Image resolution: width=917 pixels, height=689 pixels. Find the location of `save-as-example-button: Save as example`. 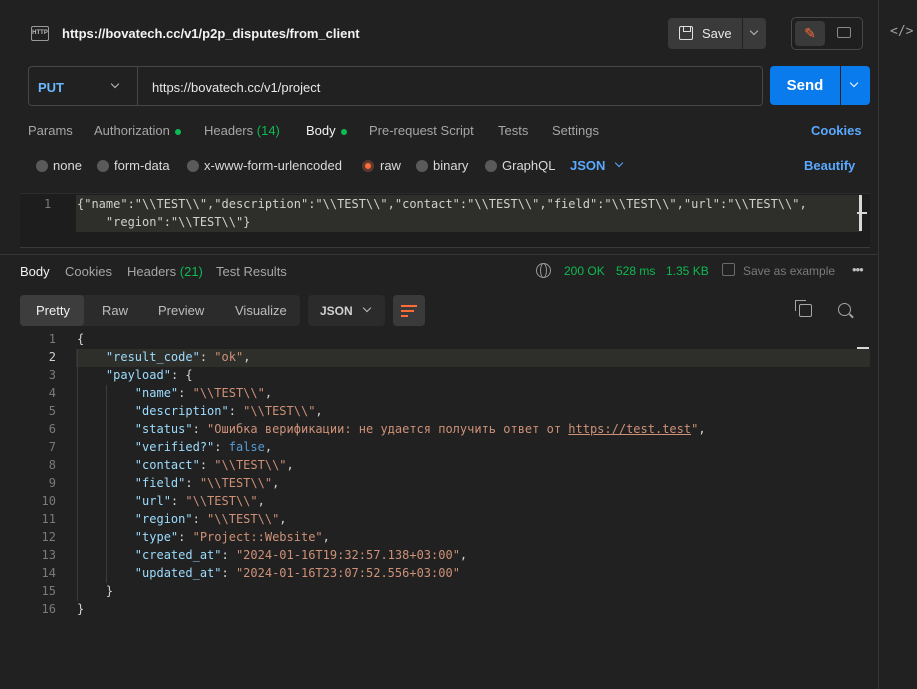

save-as-example-button: Save as example is located at coordinates (789, 271).